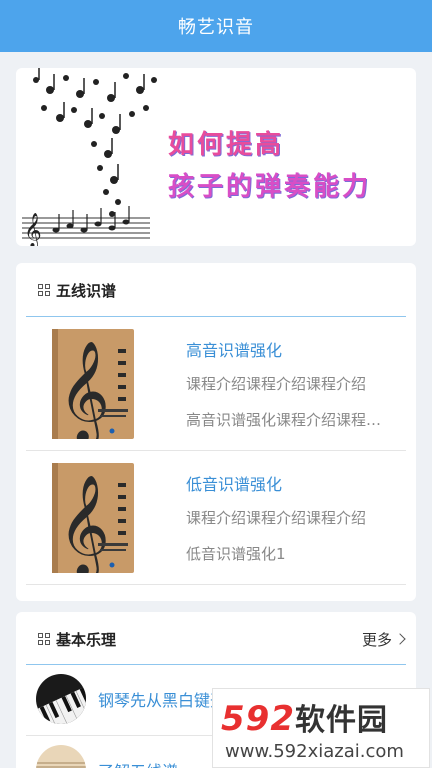  What do you see at coordinates (216, 639) in the screenshot?
I see `section-header: 基本乐理 更多` at bounding box center [216, 639].